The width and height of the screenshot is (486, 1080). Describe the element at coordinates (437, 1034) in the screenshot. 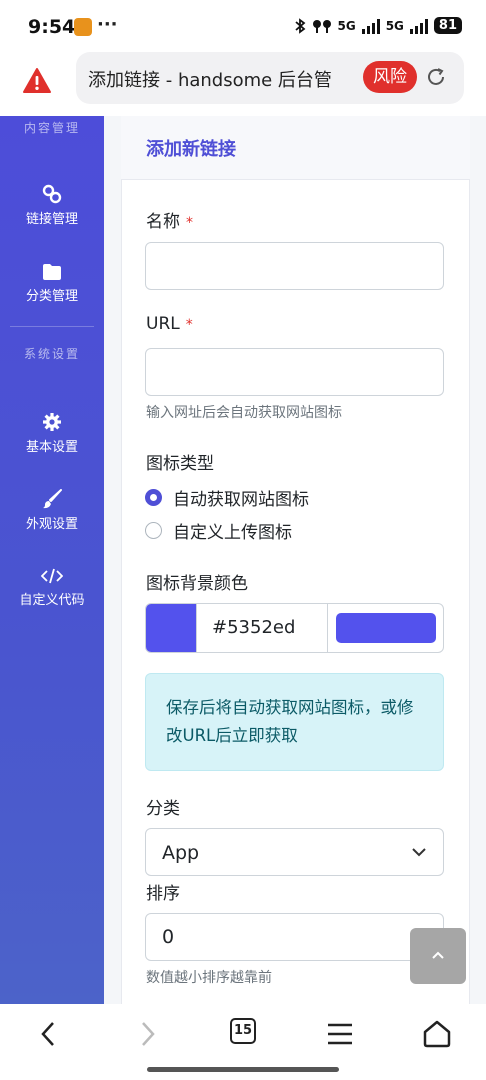

I see `home-icon` at that location.